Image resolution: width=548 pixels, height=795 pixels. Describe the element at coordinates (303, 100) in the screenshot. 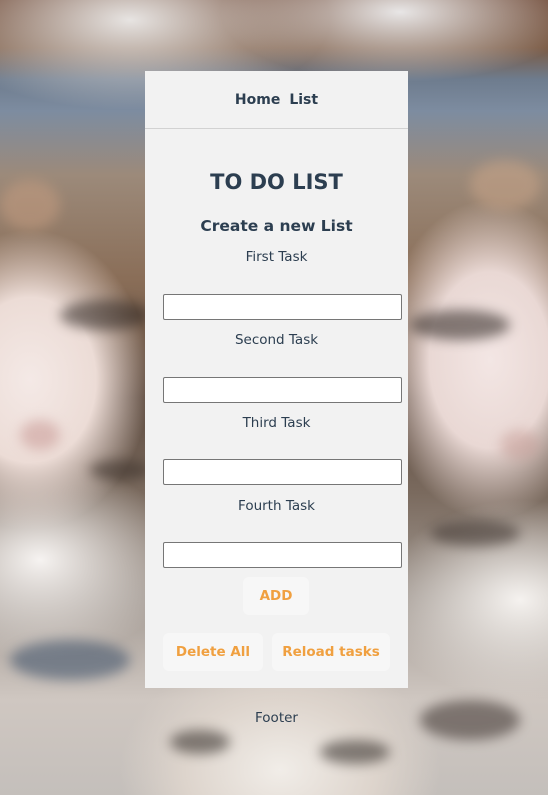

I see `nav-link-list: List` at that location.